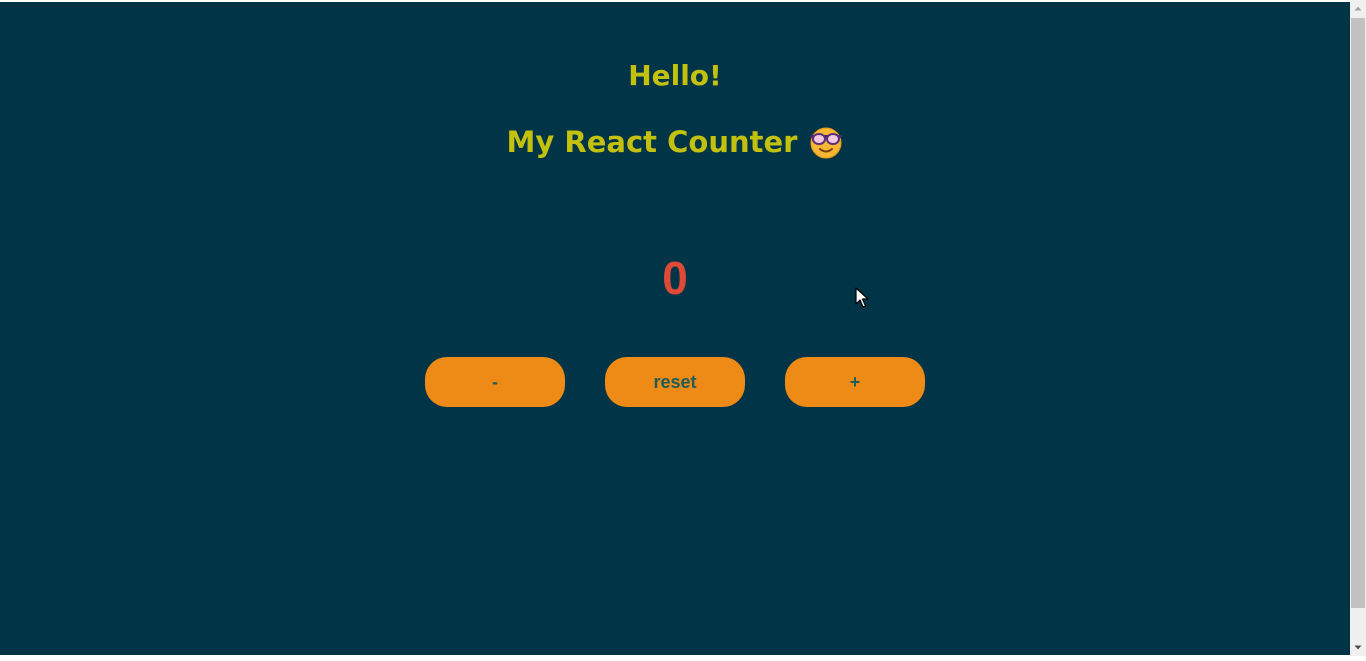 This screenshot has width=1366, height=661. Describe the element at coordinates (675, 278) in the screenshot. I see `counter-value: 0` at that location.